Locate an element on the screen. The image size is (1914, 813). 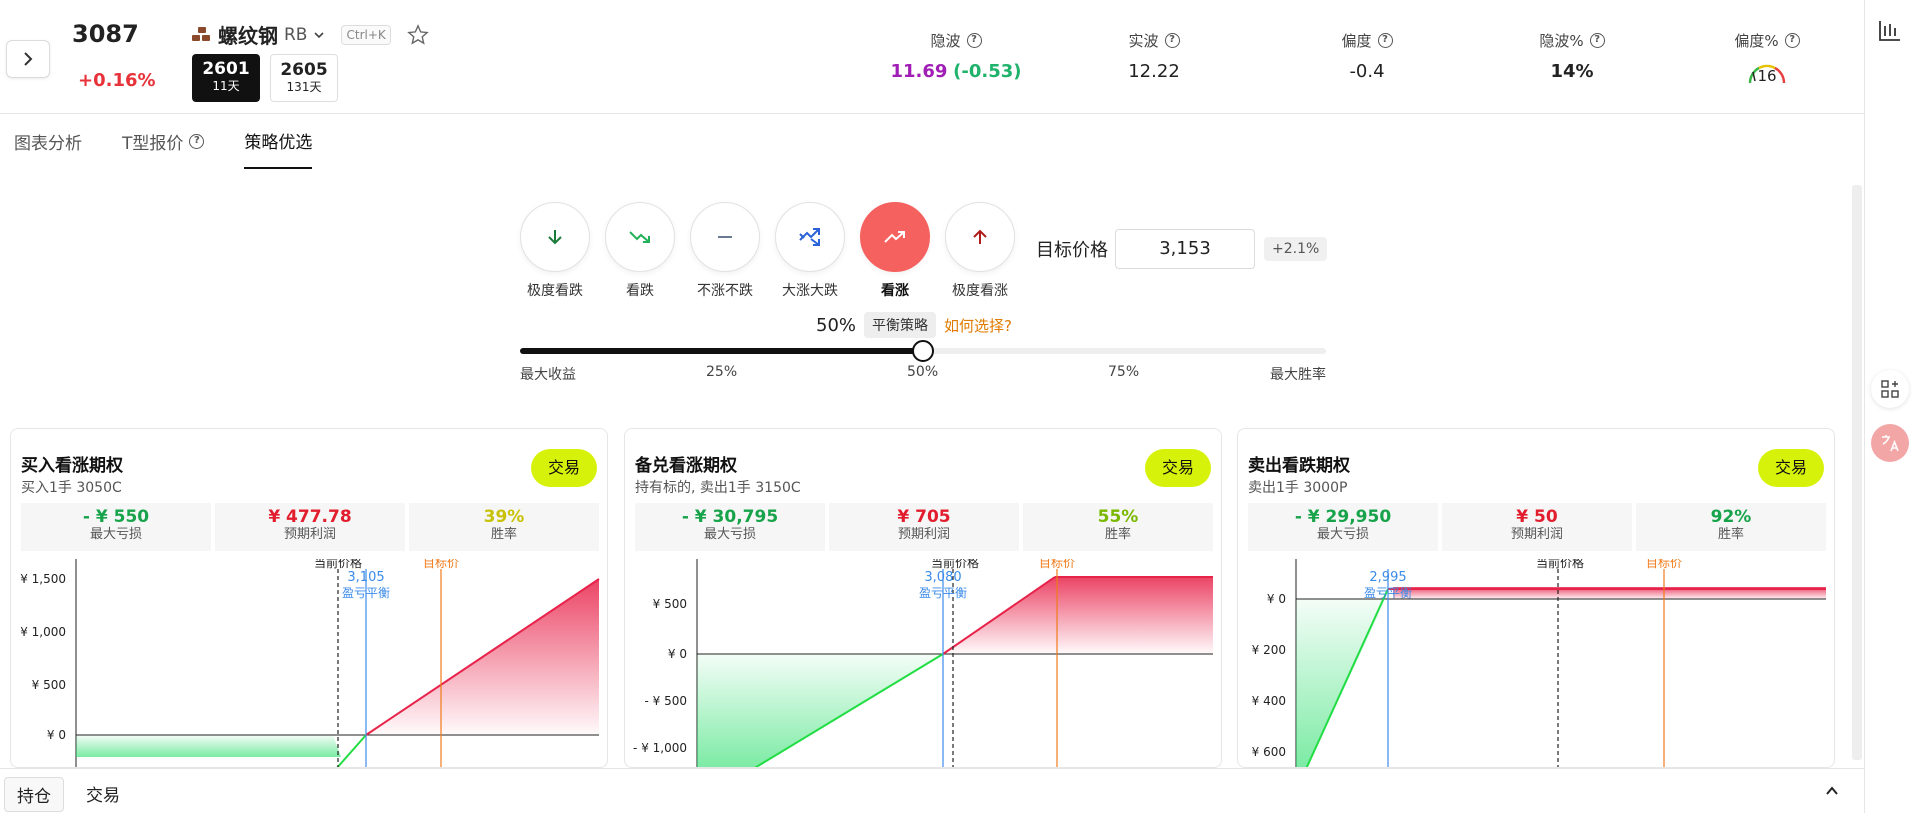
max-loss: - ¥ 29,950 is located at coordinates (1343, 517).